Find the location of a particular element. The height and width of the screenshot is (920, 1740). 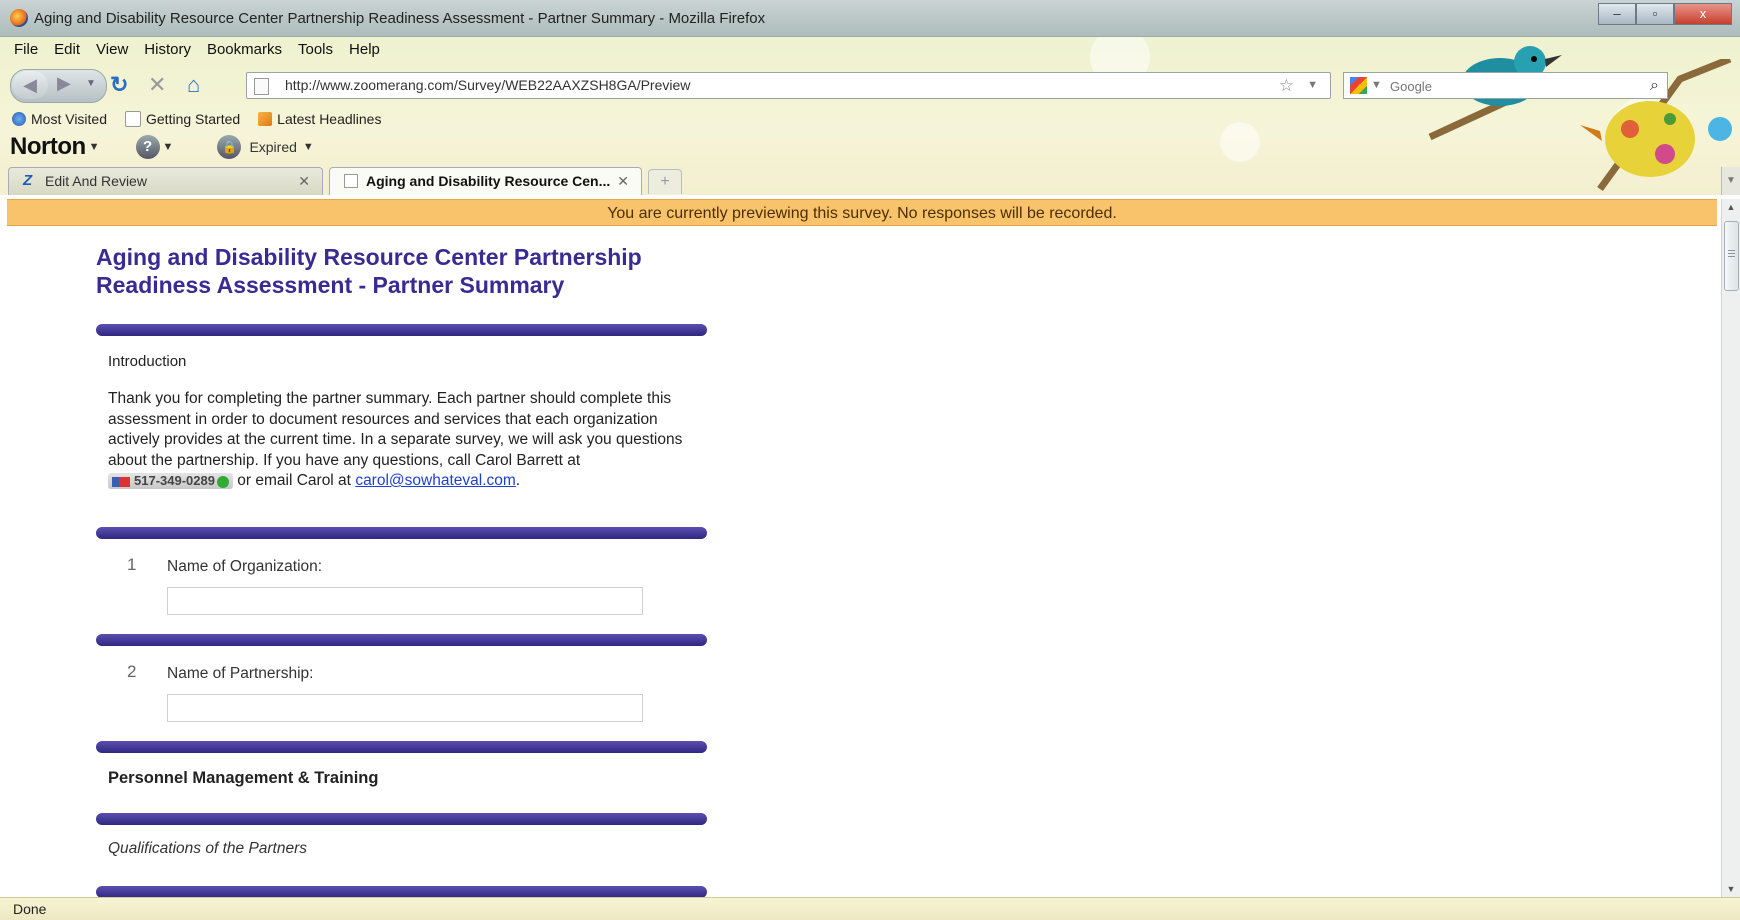

partnership-name-input is located at coordinates (405, 708).